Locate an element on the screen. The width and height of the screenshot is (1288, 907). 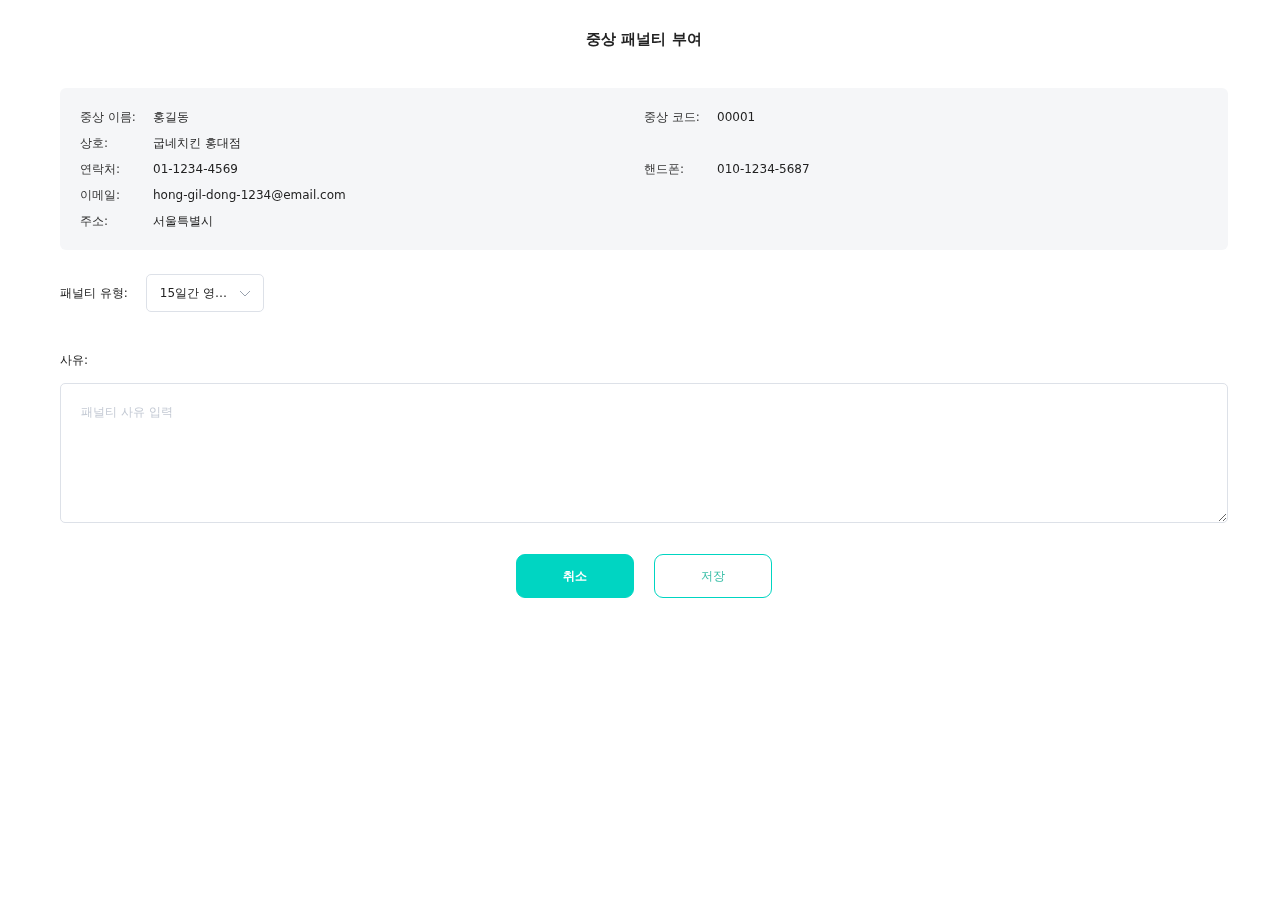
field-label: 중상 이름: is located at coordinates (108, 117).